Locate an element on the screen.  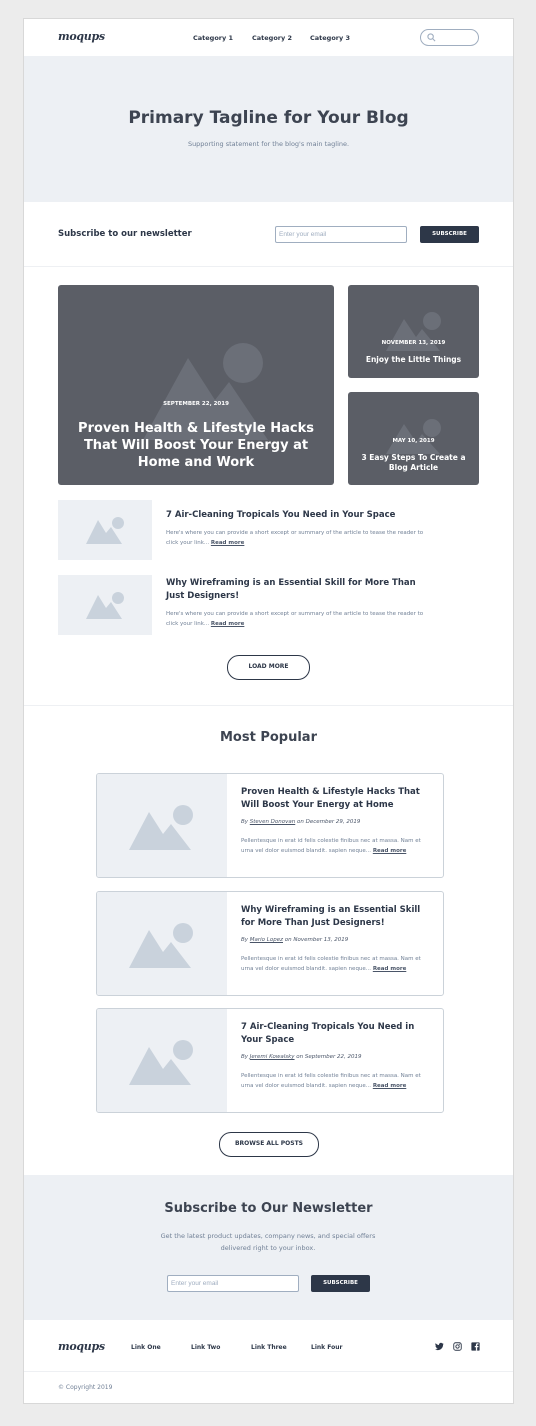
search-input is located at coordinates (449, 37).